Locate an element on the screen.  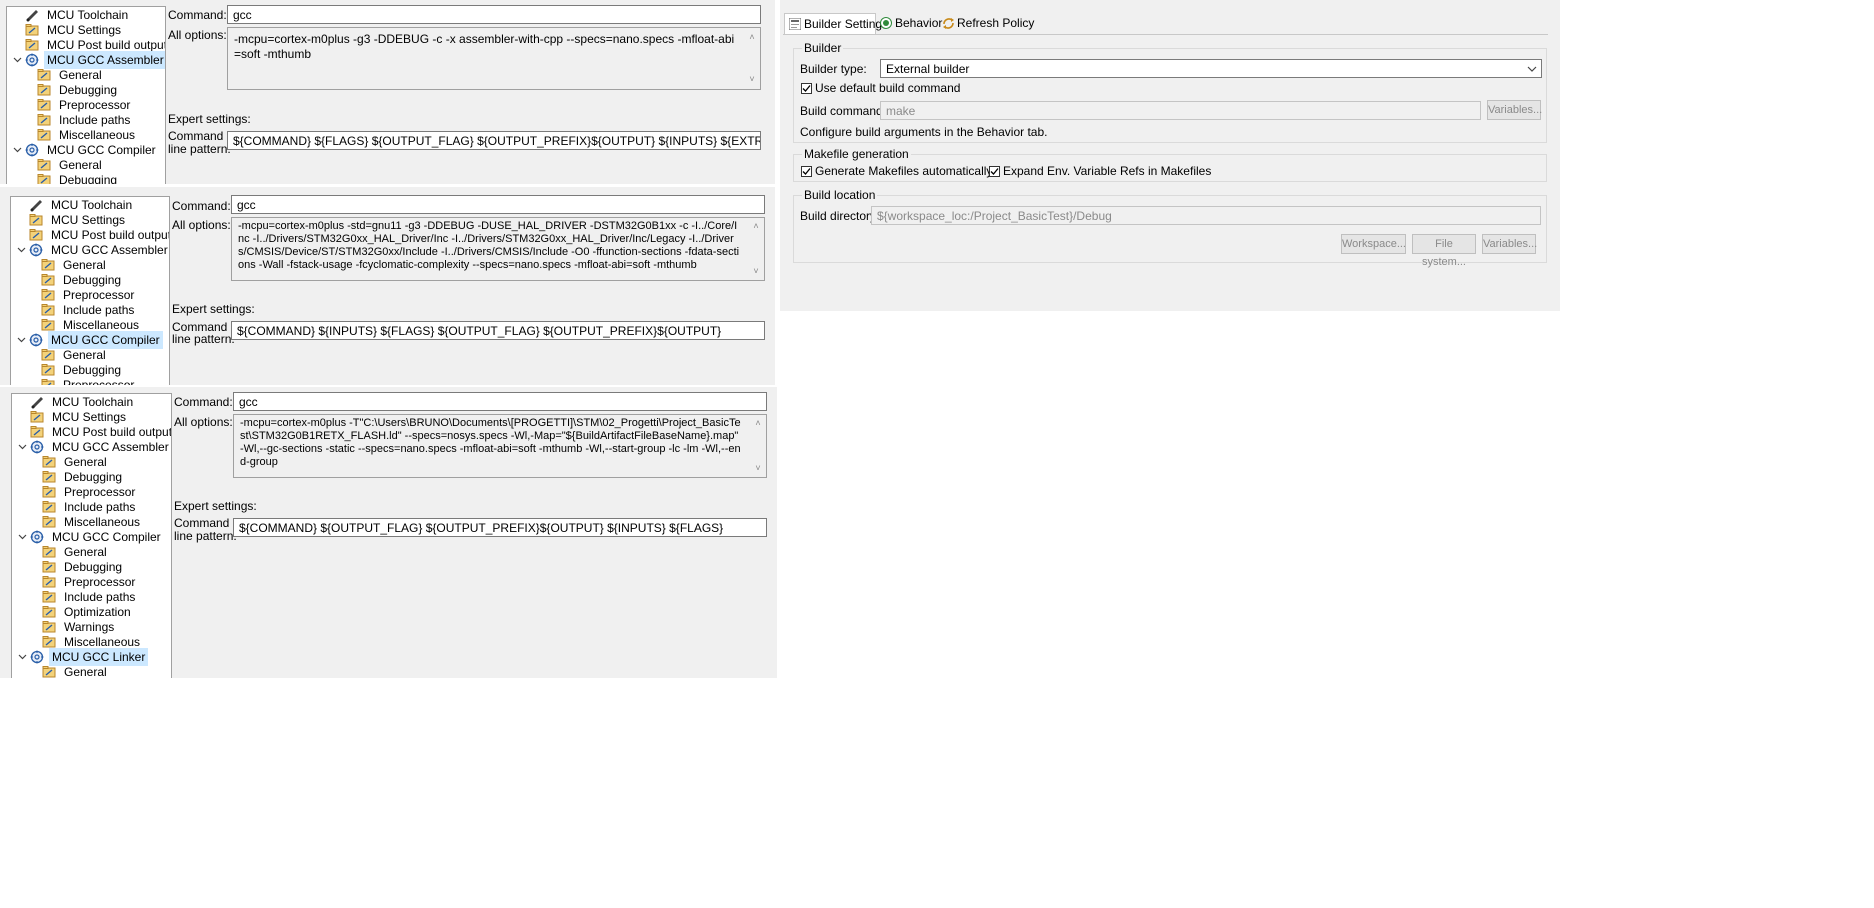
builder-type-select: External builder is located at coordinates (1211, 68).